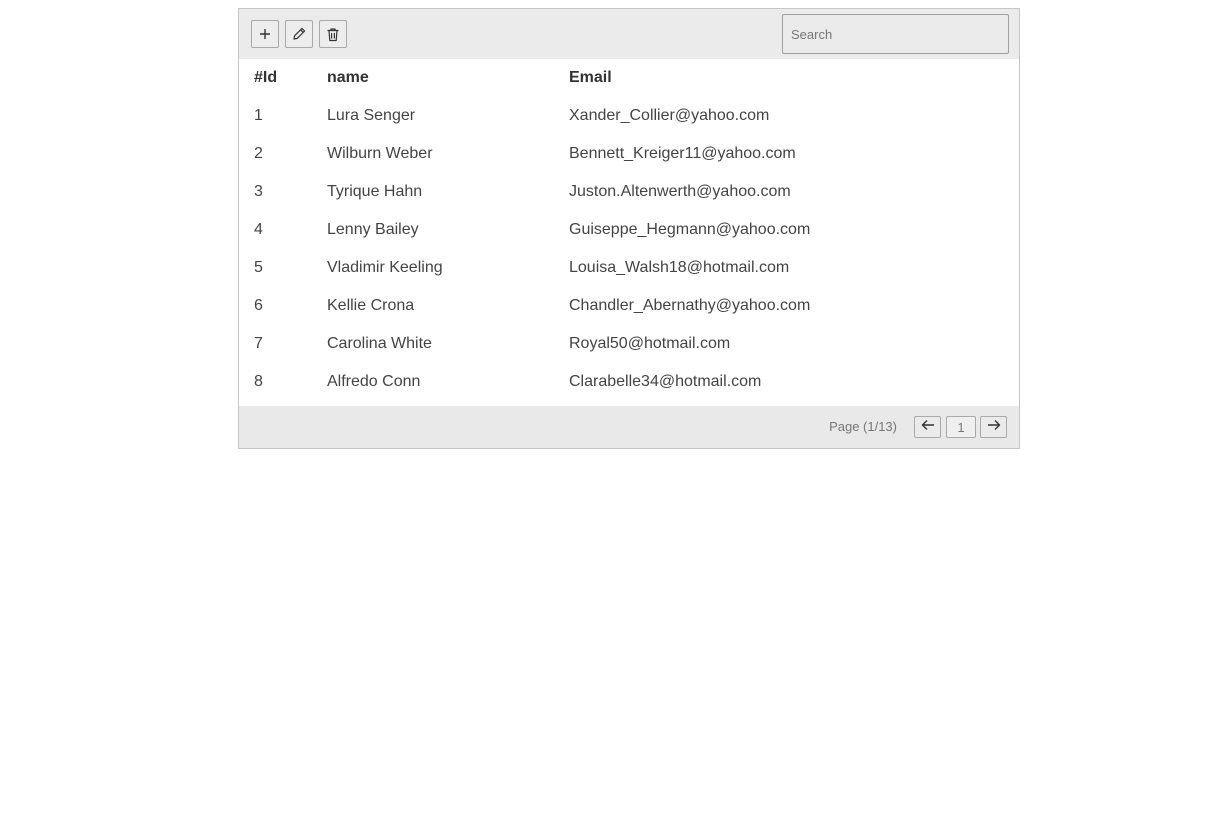 The image size is (1223, 818). I want to click on cell-email: Royal50@hotmail.com, so click(650, 343).